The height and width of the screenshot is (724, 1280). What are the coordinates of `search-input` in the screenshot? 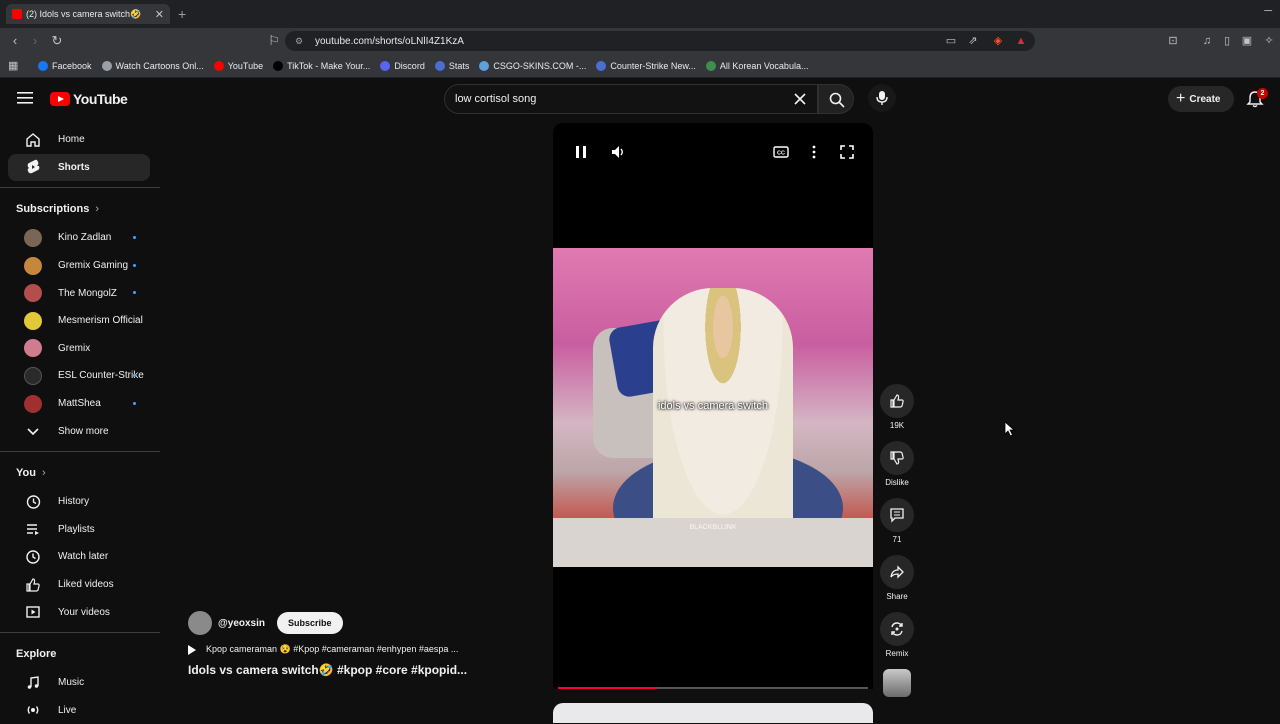 It's located at (605, 99).